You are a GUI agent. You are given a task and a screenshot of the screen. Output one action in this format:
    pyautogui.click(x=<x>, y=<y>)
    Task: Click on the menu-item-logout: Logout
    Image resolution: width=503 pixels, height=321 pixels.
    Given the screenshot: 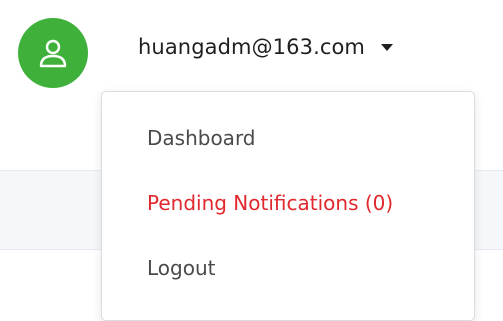 What is the action you would take?
    pyautogui.click(x=181, y=268)
    